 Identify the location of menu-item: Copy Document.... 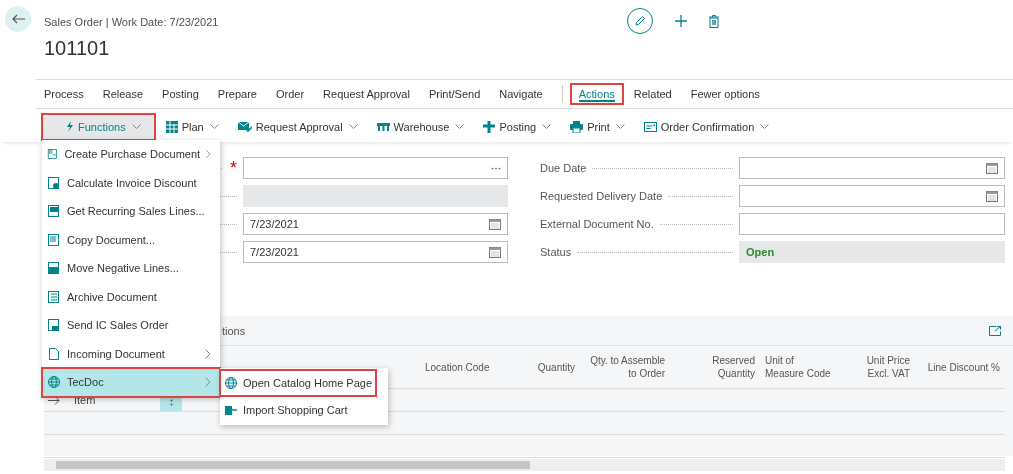
(131, 239).